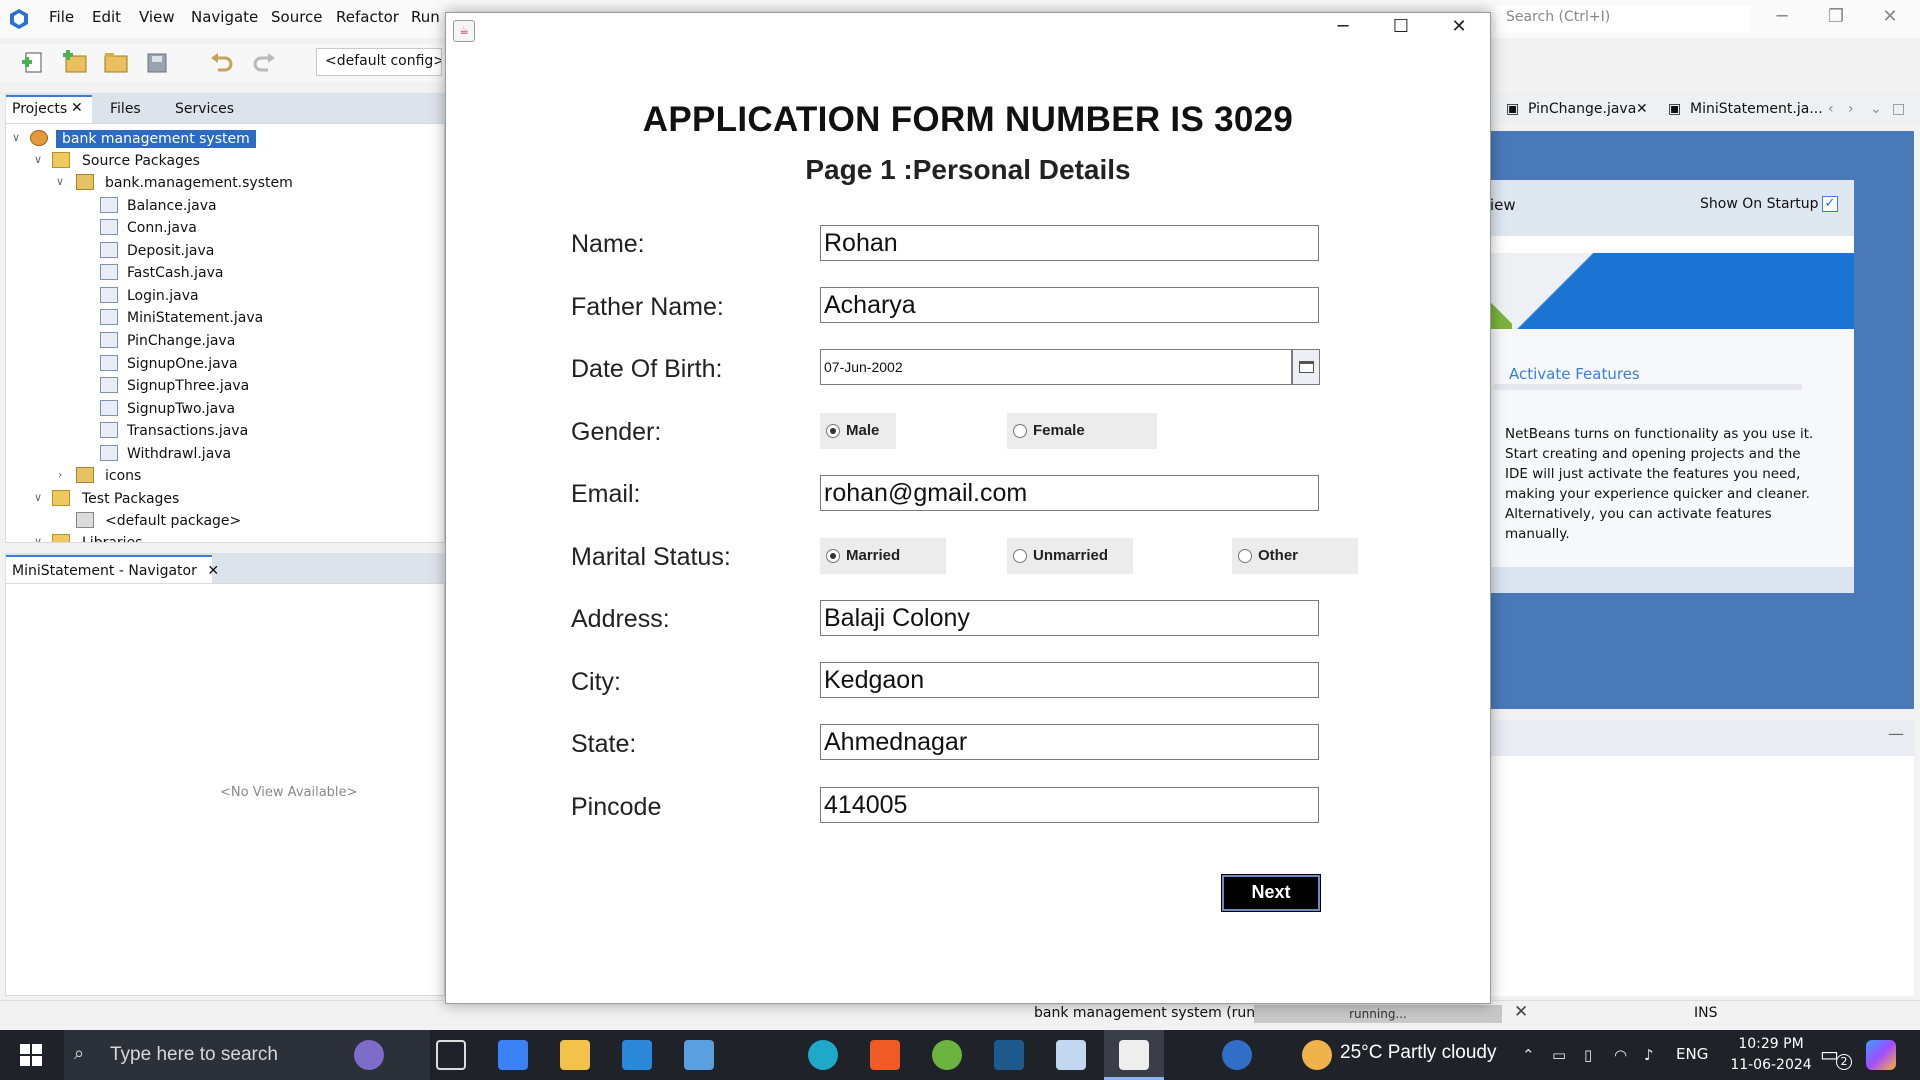  I want to click on tab-scroll-right-icon: ›, so click(1851, 109).